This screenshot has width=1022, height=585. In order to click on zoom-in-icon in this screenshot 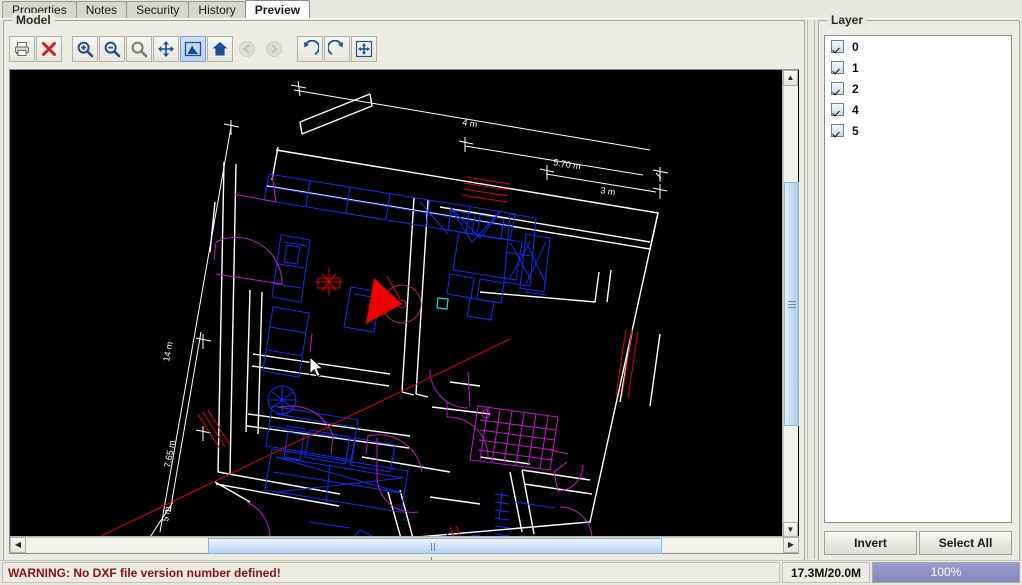, I will do `click(85, 49)`.